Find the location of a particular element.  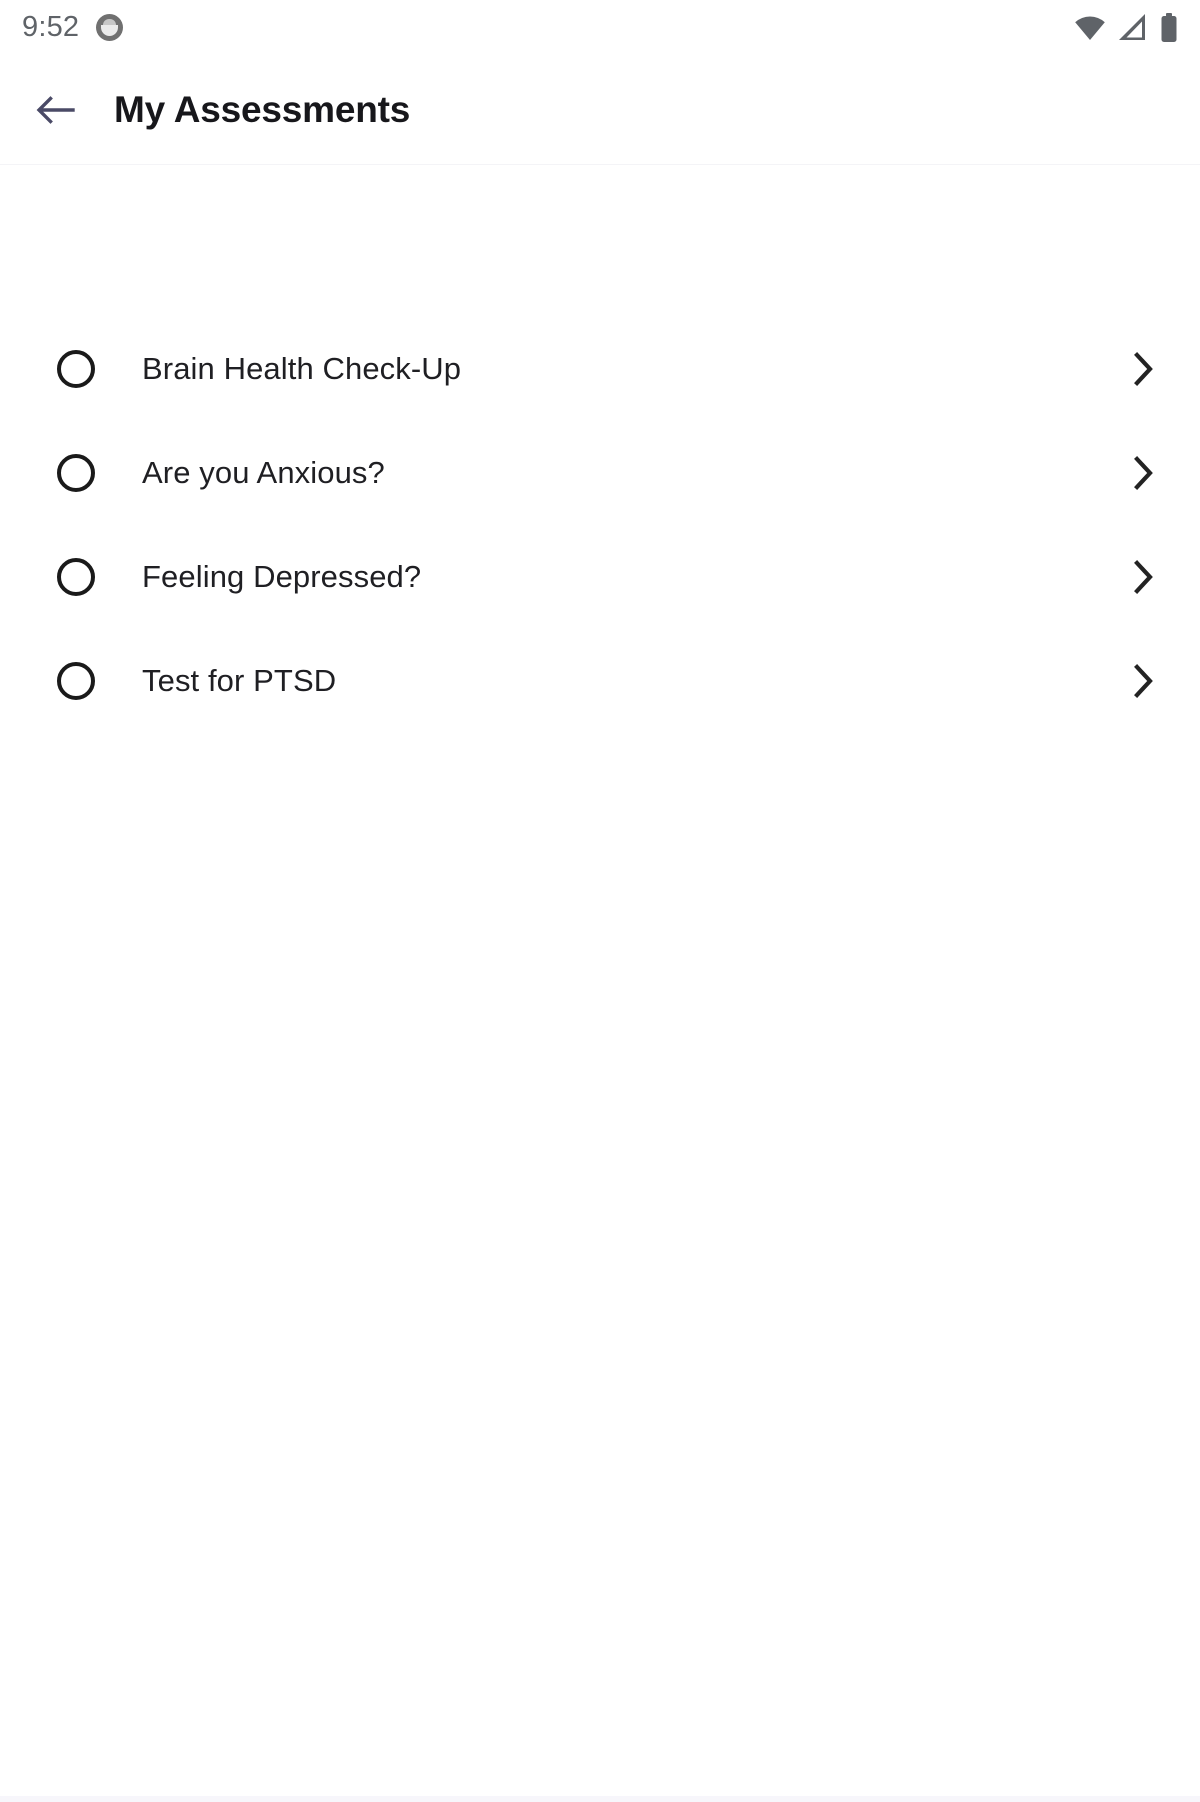

battery-icon is located at coordinates (1169, 27).